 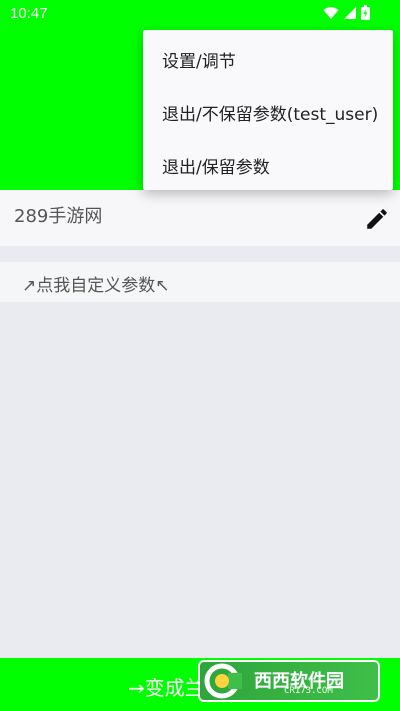 I want to click on menu-item-exit-keep: 退出/保留参数, so click(x=268, y=165).